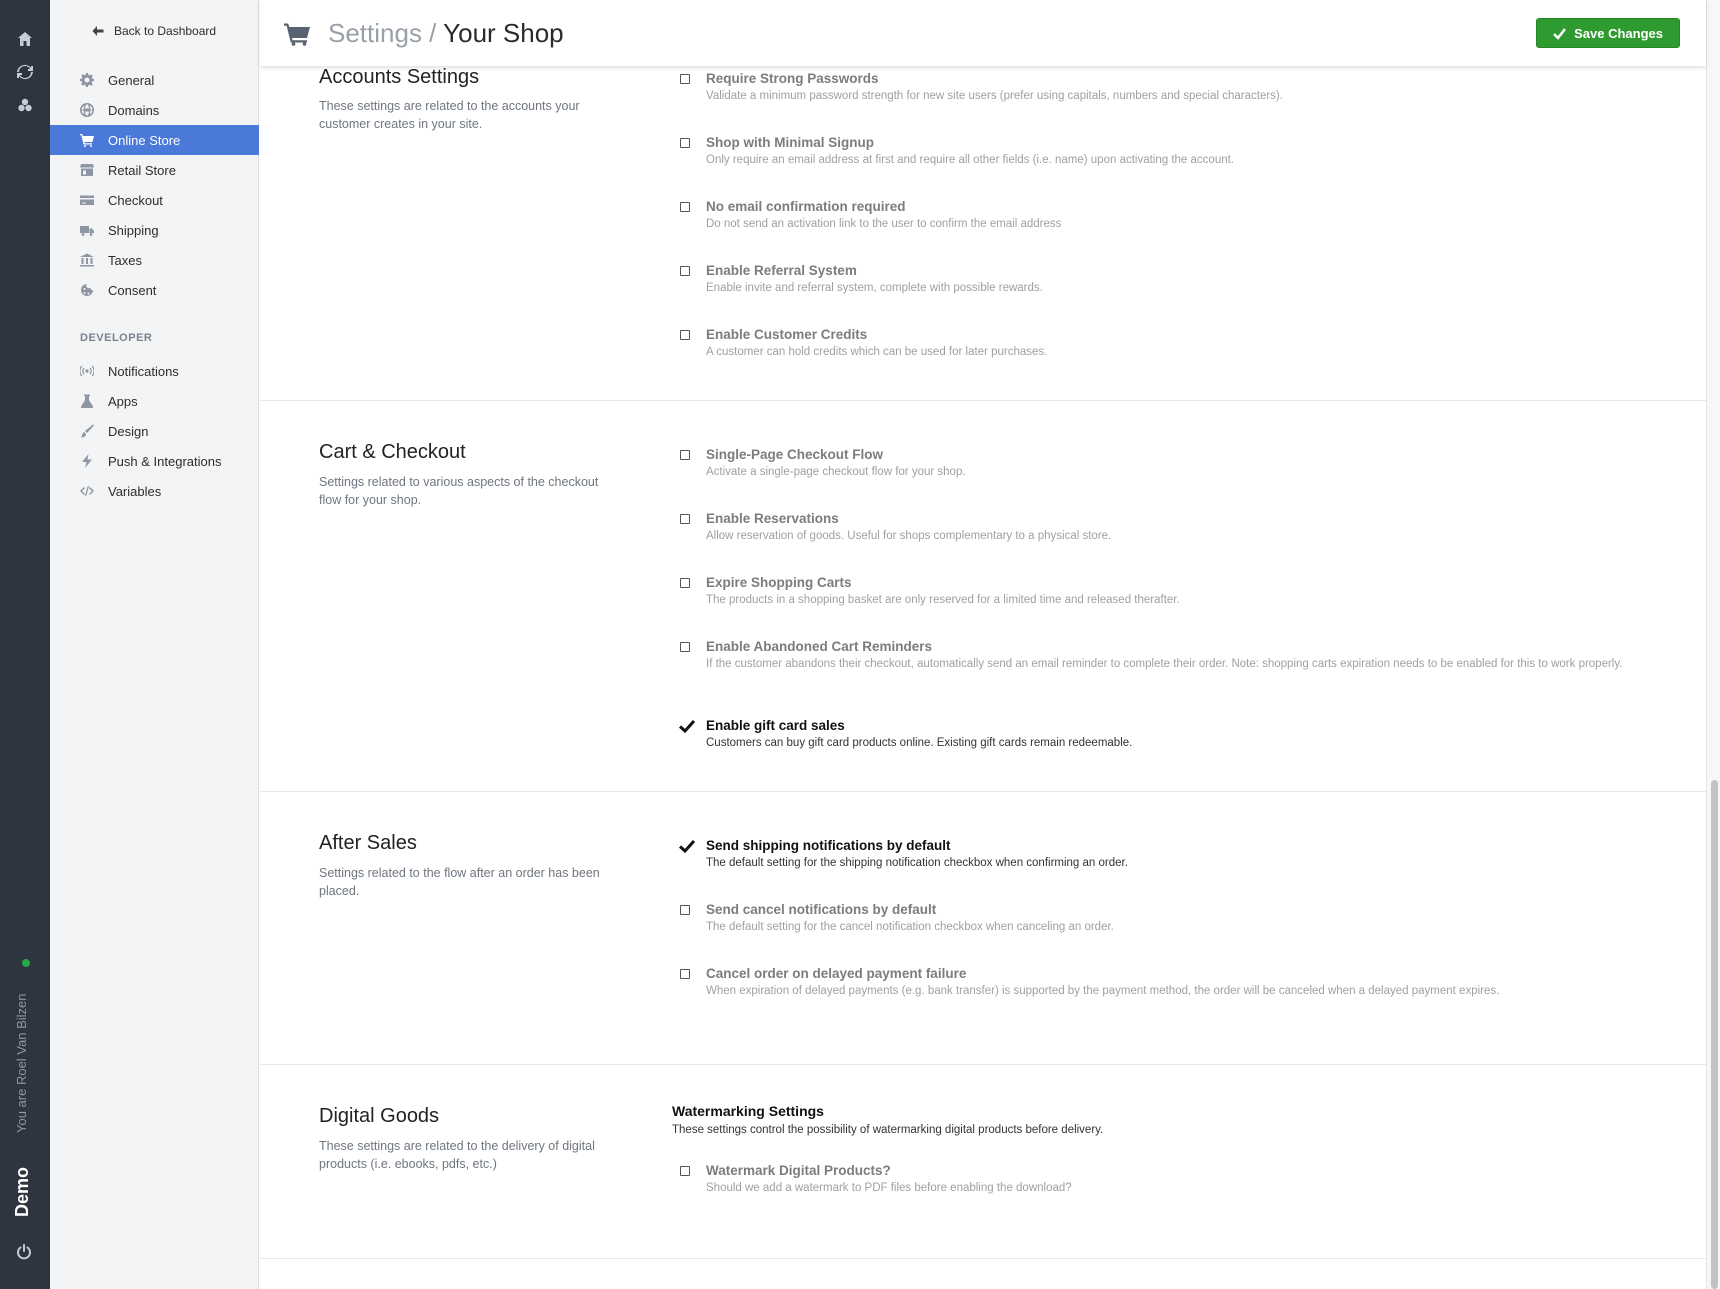 Image resolution: width=1720 pixels, height=1289 pixels. I want to click on refresh-icon, so click(25, 72).